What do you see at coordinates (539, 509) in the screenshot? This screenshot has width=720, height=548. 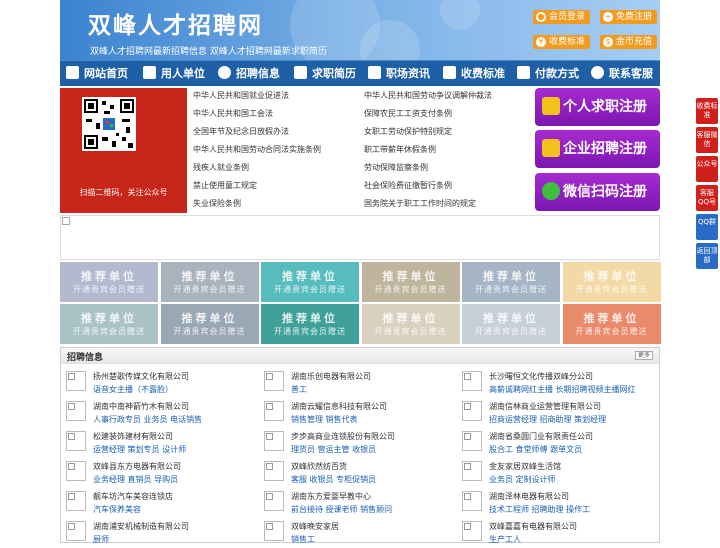 I see `job-positions: 技术工程师 招聘助理 操作工` at bounding box center [539, 509].